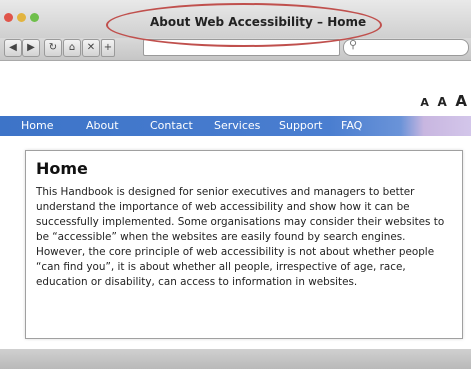 Image resolution: width=471 pixels, height=369 pixels. What do you see at coordinates (53, 48) in the screenshot?
I see `reload-icon: ↻` at bounding box center [53, 48].